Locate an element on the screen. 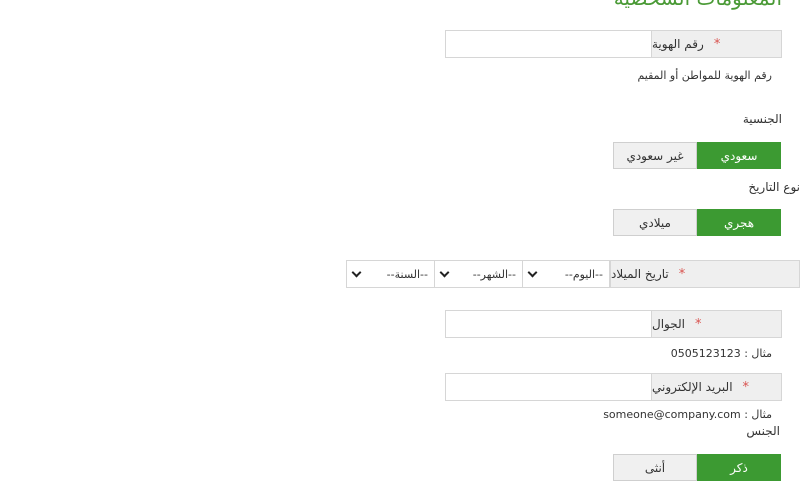  year-select: --السنة-- is located at coordinates (390, 274).